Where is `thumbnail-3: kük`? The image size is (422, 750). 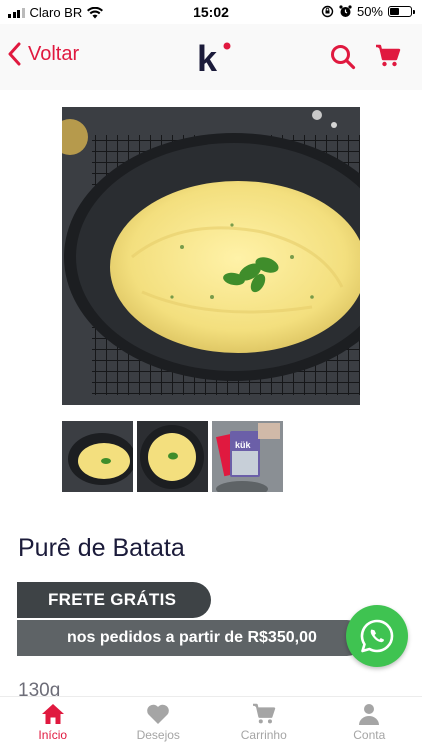
thumbnail-3: kük is located at coordinates (247, 456).